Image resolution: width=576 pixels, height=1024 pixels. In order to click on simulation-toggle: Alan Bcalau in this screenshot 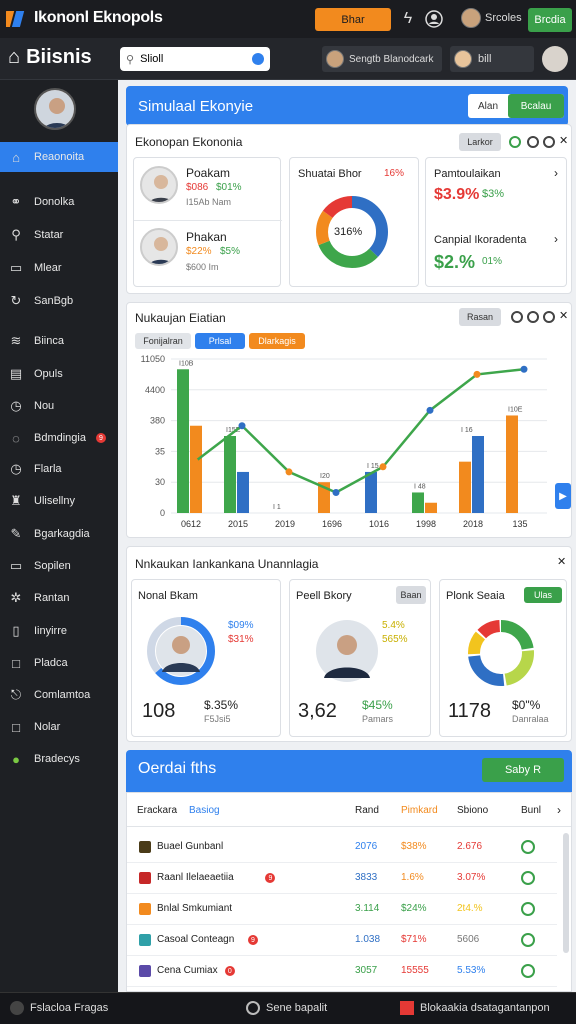, I will do `click(516, 106)`.